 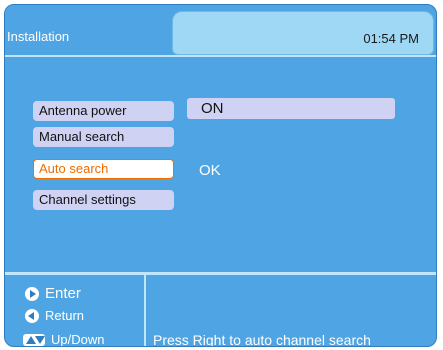 I want to click on status-message: Press Right to auto channel search, so click(x=262, y=339).